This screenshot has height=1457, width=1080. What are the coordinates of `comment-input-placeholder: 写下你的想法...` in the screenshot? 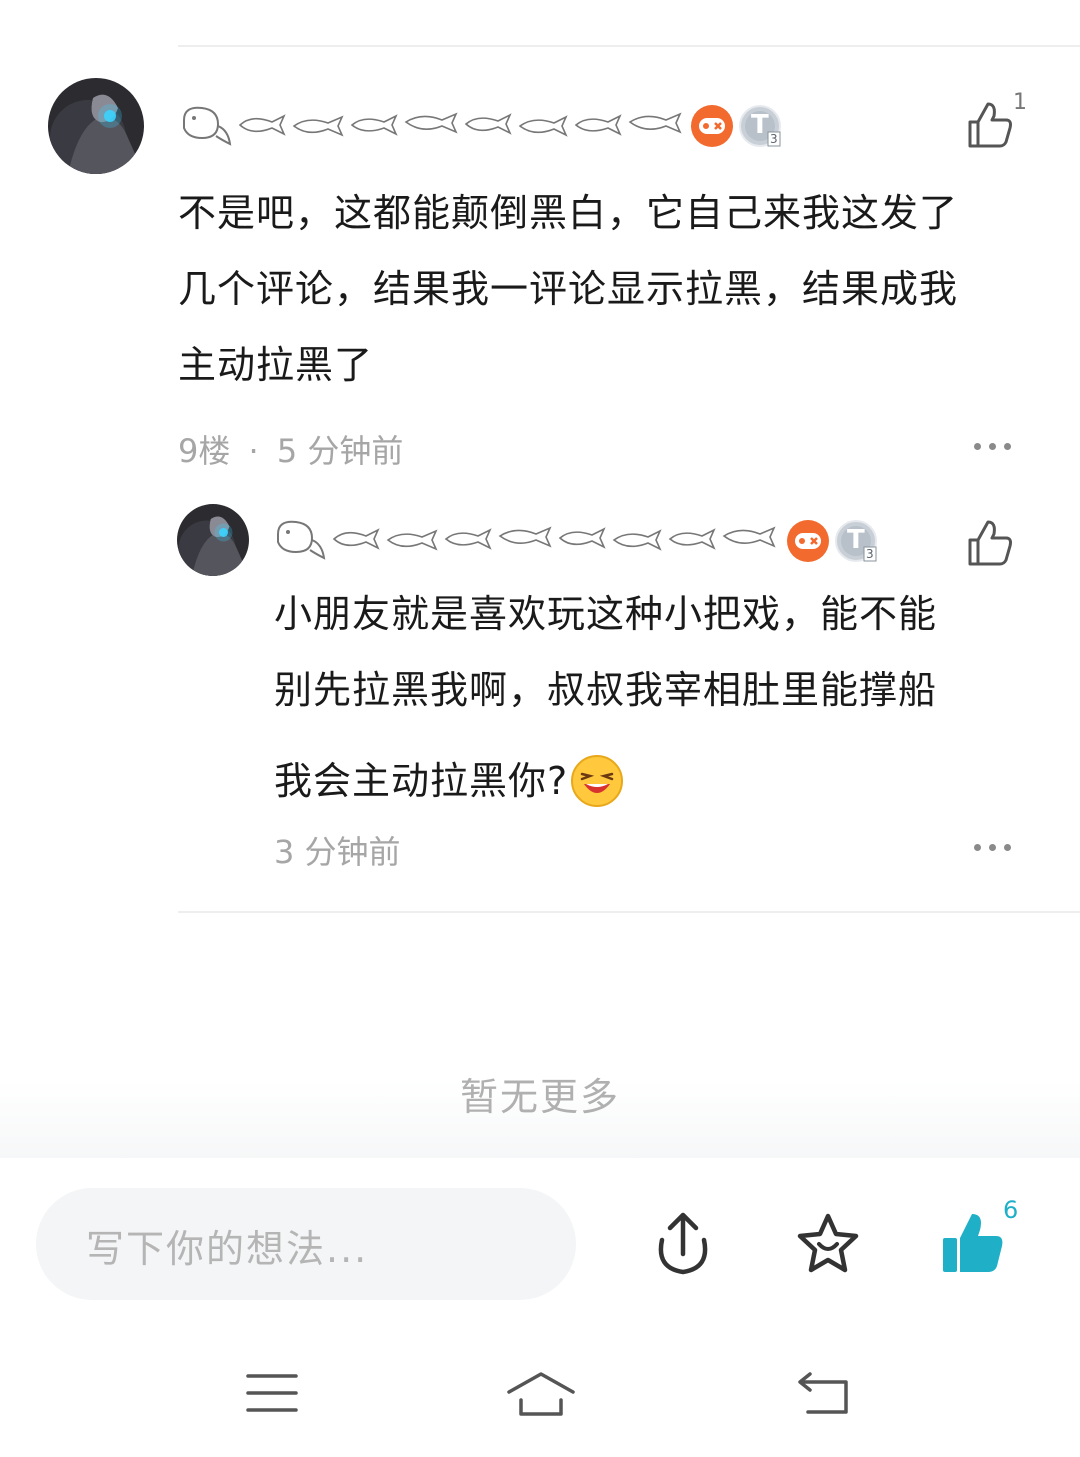 It's located at (227, 1249).